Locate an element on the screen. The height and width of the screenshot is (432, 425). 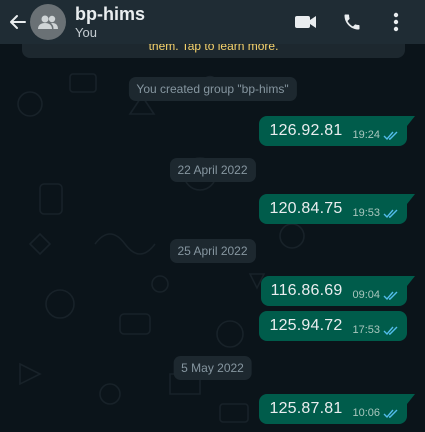
message-text: 126.92.81 is located at coordinates (306, 130).